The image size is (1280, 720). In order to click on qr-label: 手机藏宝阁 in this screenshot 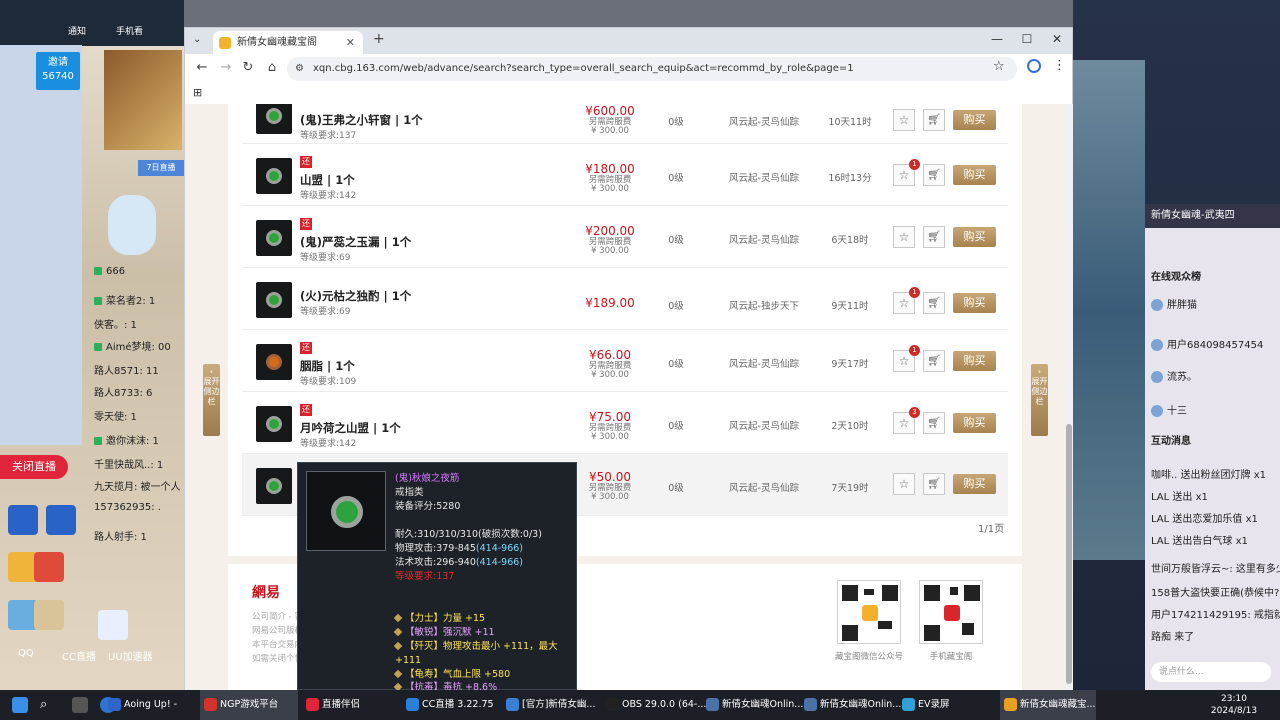, I will do `click(951, 657)`.